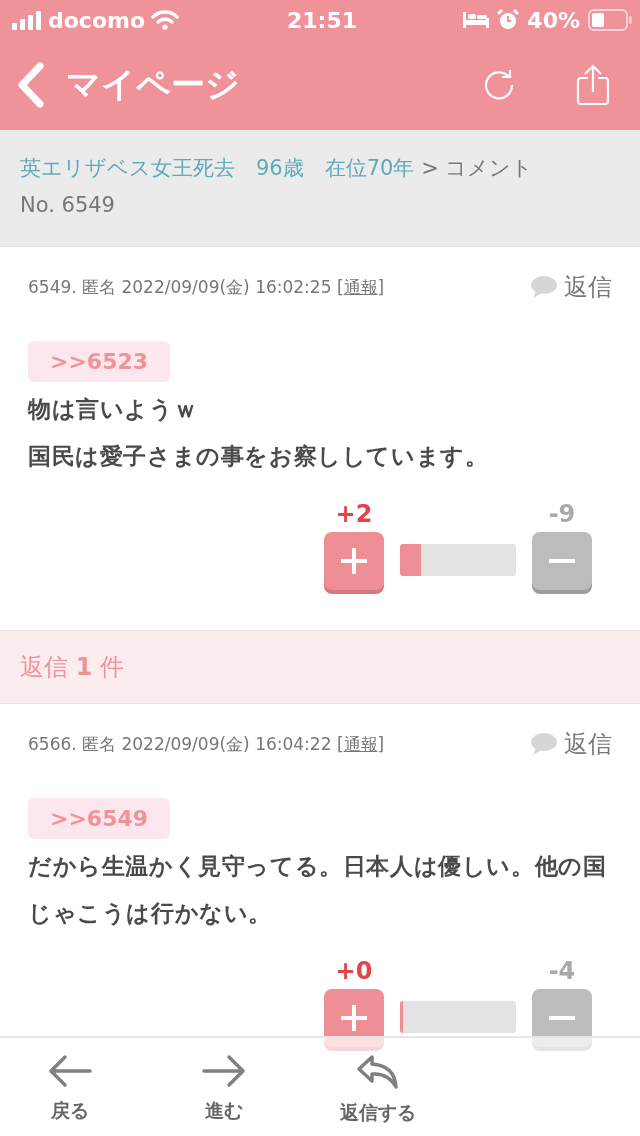 This screenshot has height=1136, width=640. I want to click on left-arrow-icon, so click(70, 1071).